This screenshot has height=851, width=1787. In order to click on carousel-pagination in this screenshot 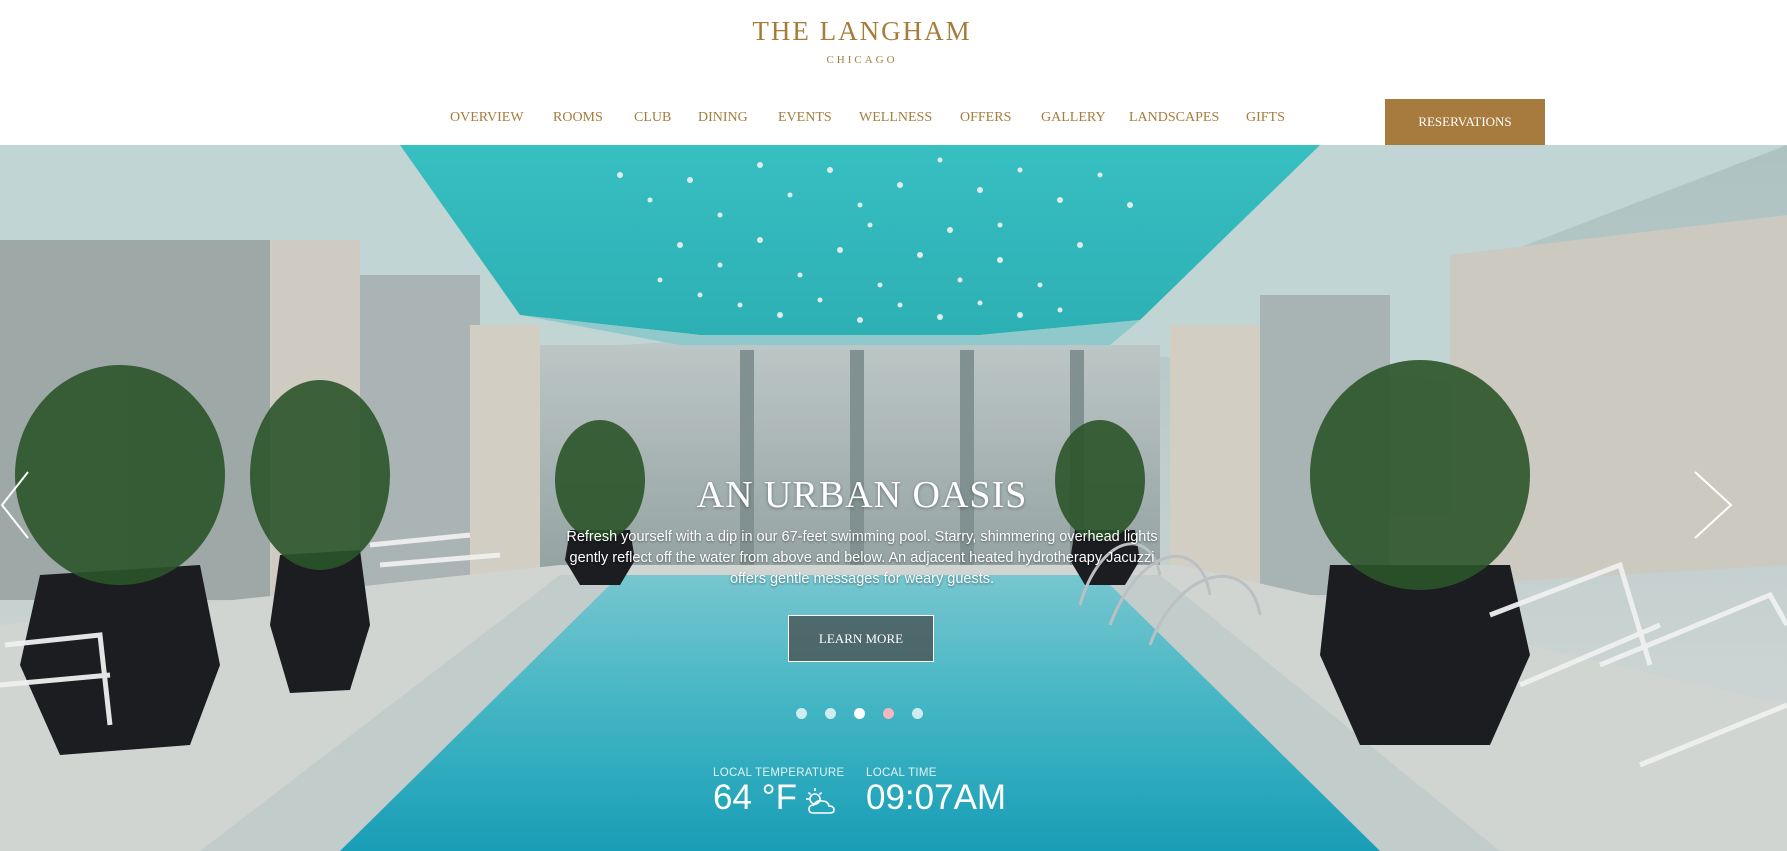, I will do `click(861, 715)`.